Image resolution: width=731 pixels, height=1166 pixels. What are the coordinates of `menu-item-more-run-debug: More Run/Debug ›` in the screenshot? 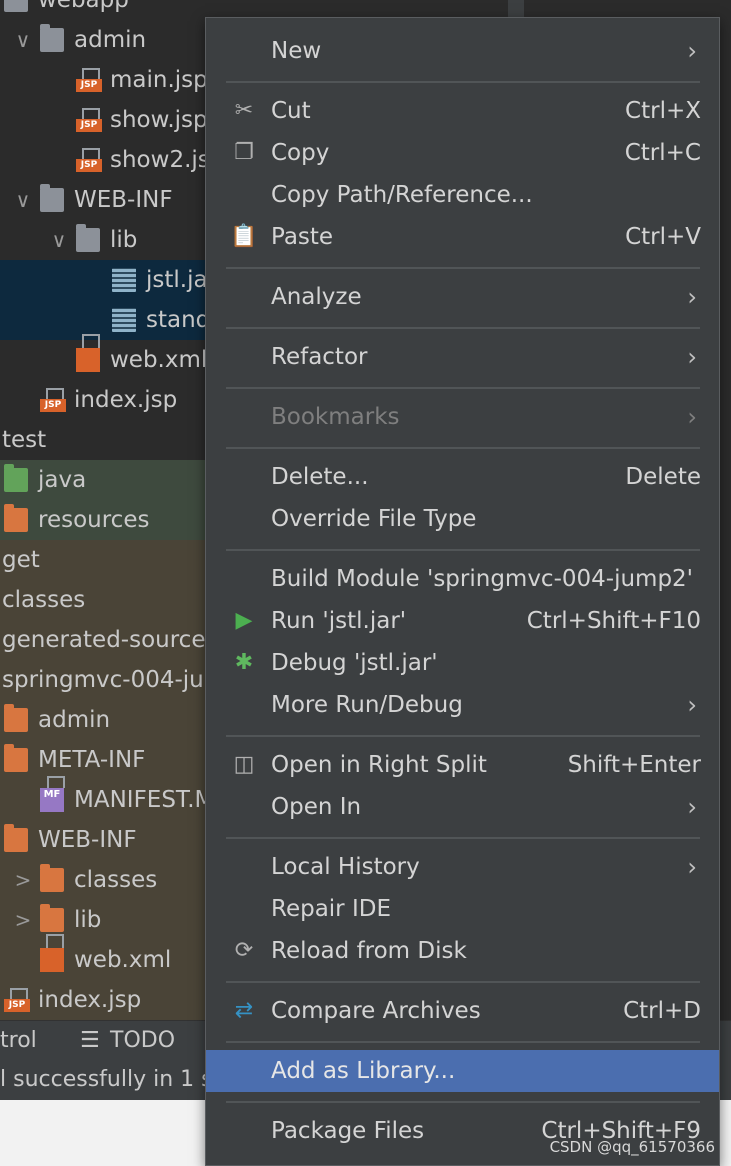 It's located at (462, 705).